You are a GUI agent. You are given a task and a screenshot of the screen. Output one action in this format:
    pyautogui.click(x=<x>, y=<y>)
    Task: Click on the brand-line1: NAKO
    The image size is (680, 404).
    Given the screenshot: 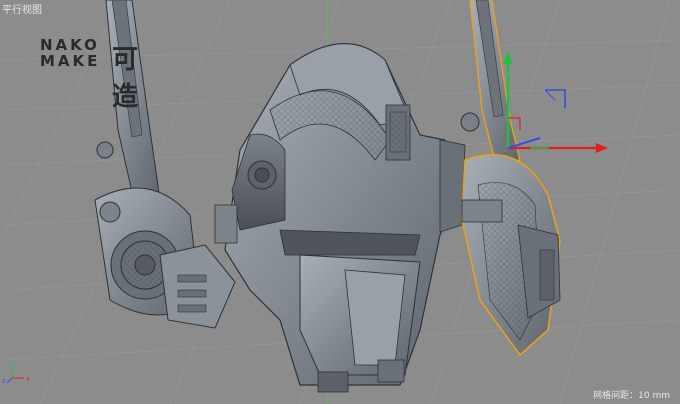 What is the action you would take?
    pyautogui.click(x=70, y=45)
    